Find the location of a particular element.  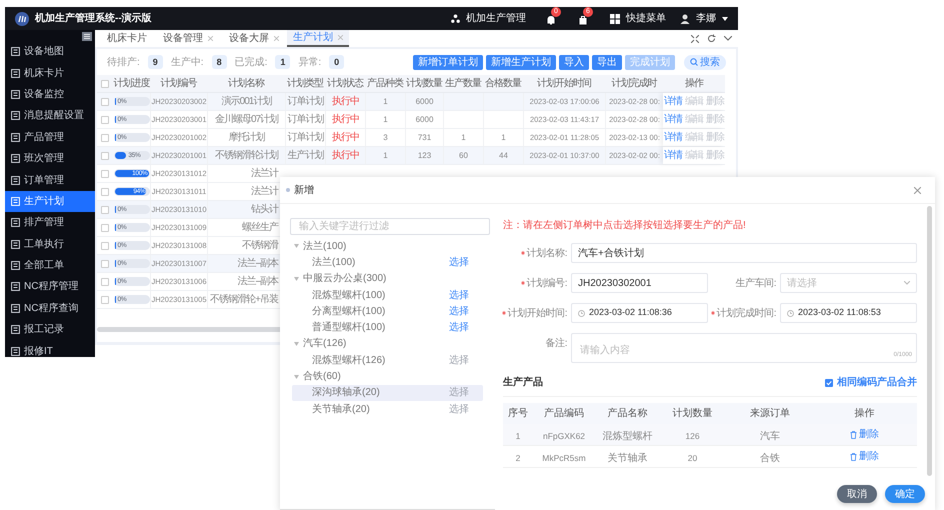

bell-icon is located at coordinates (551, 19).